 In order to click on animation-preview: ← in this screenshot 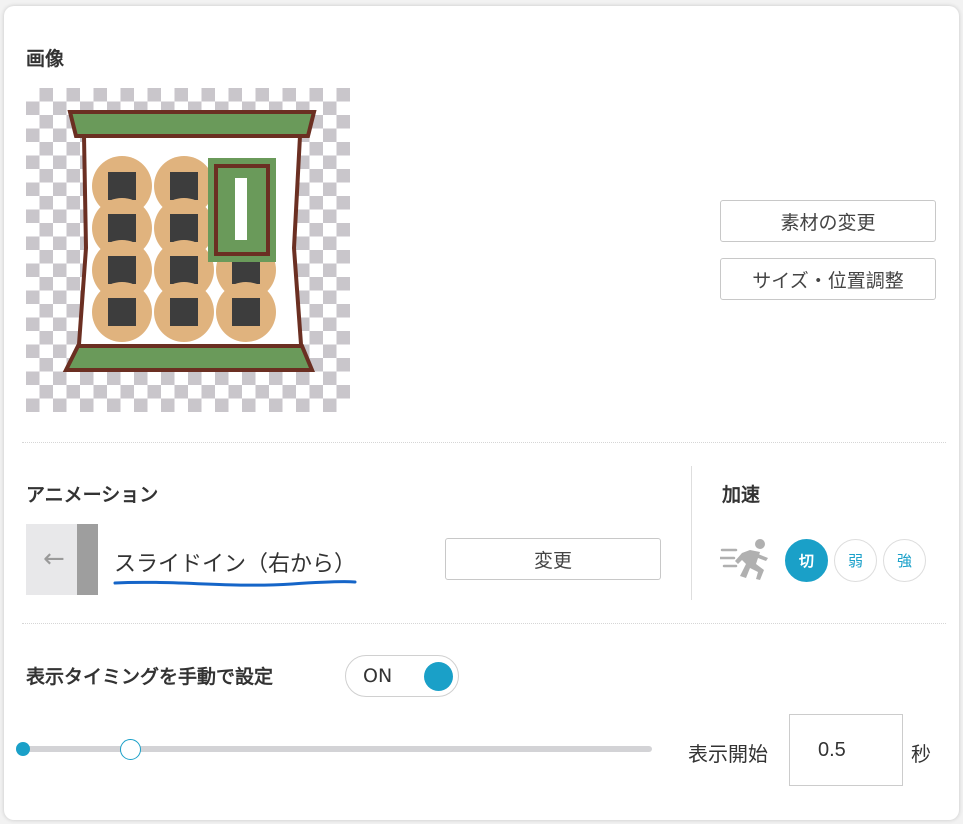, I will do `click(62, 559)`.